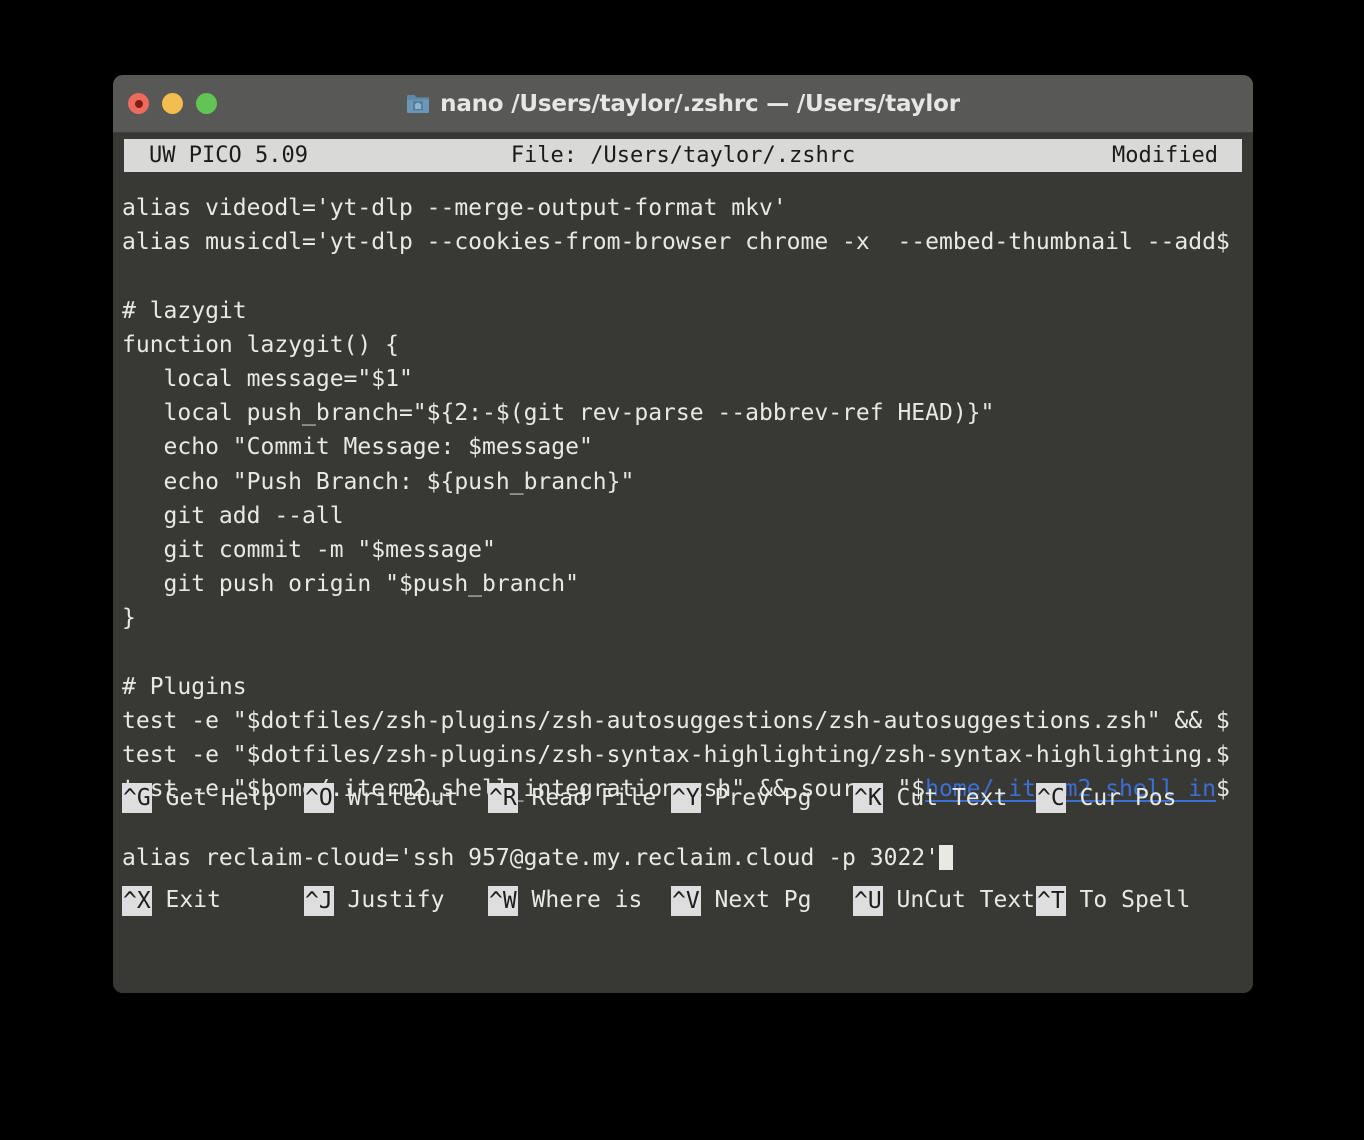 This screenshot has width=1364, height=1140. Describe the element at coordinates (959, 900) in the screenshot. I see `shortcut-label: UnCut Text` at that location.